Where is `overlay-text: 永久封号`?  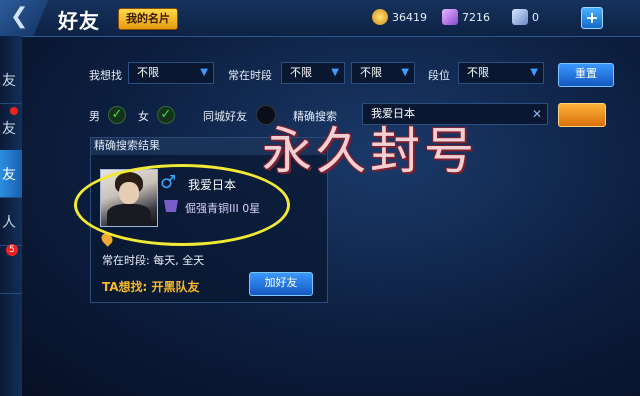
overlay-text: 永久封号 is located at coordinates (370, 151).